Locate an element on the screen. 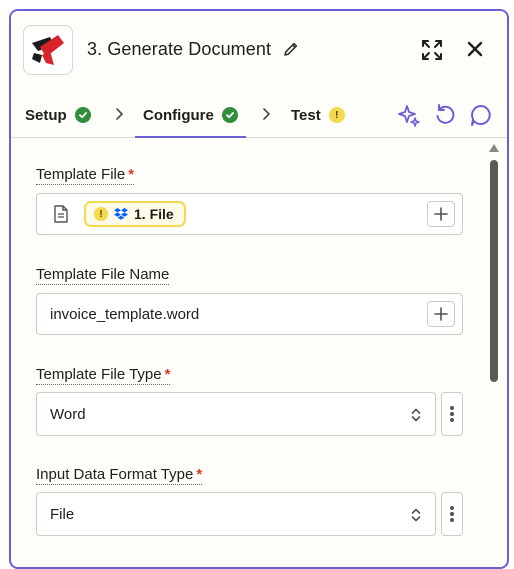  tab-configure-label: Configure is located at coordinates (178, 115).